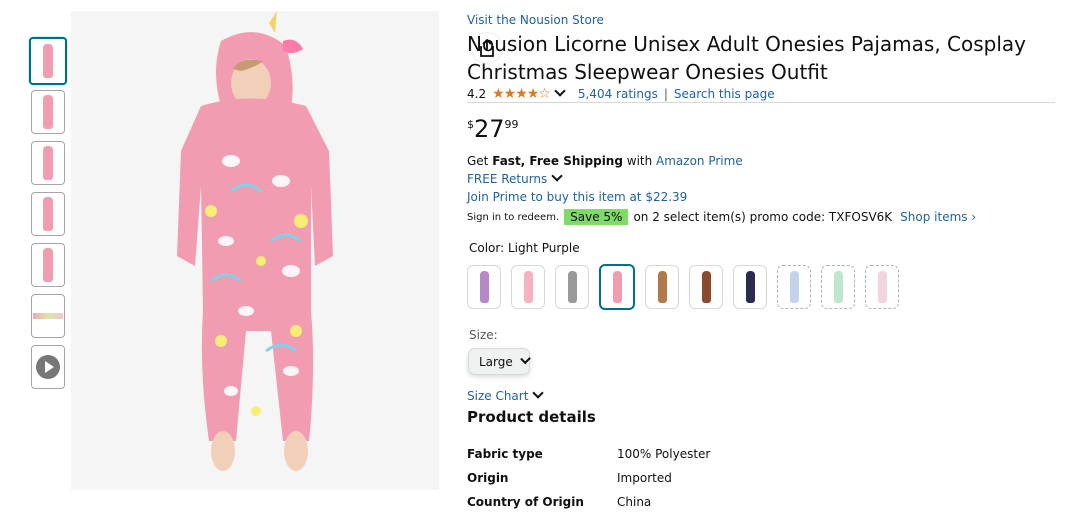 Image resolution: width=1080 pixels, height=514 pixels. I want to click on color-selected: Light Purple, so click(543, 248).